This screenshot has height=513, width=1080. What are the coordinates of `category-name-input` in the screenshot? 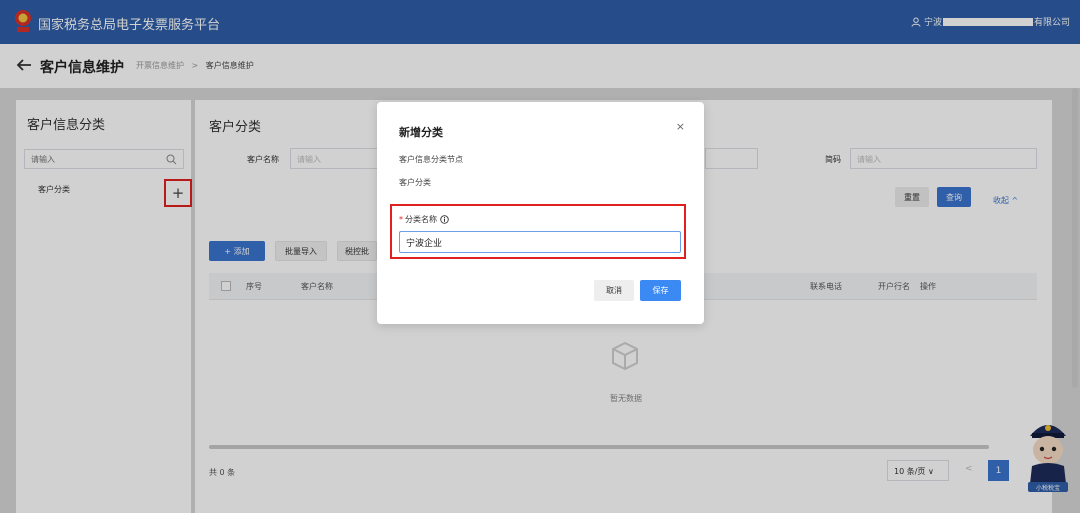 It's located at (540, 242).